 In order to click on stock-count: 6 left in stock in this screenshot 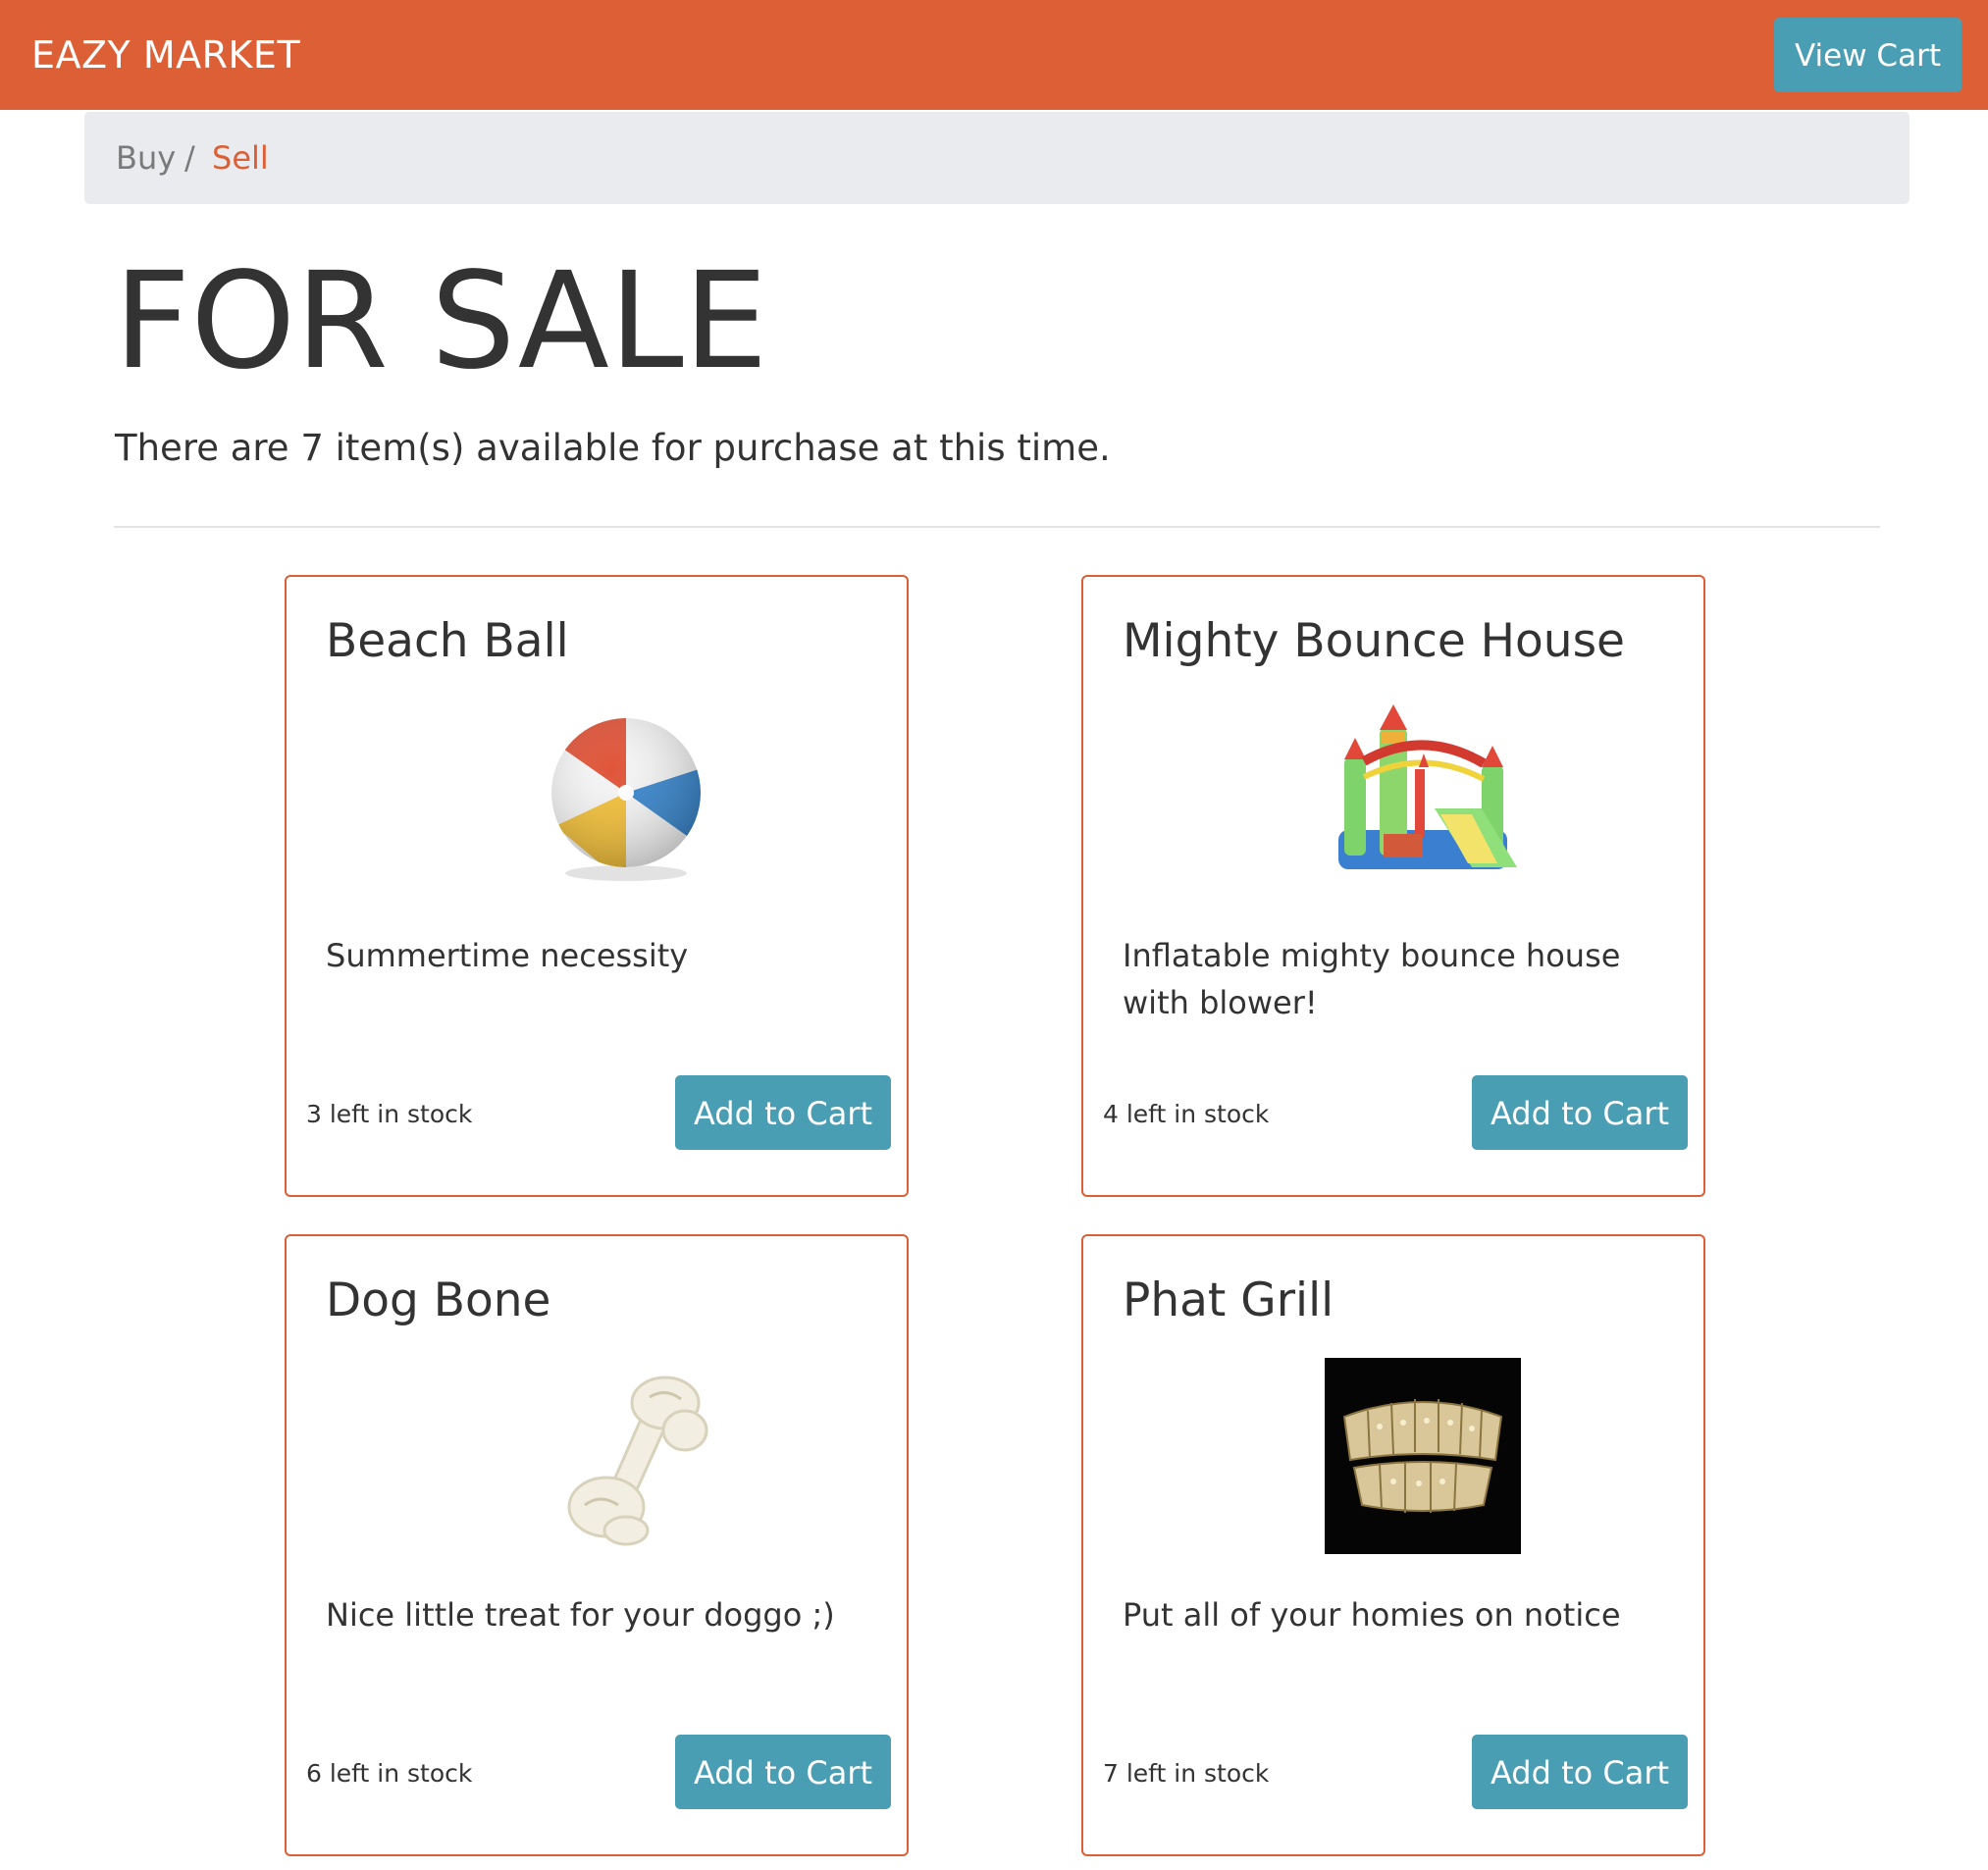, I will do `click(389, 1774)`.